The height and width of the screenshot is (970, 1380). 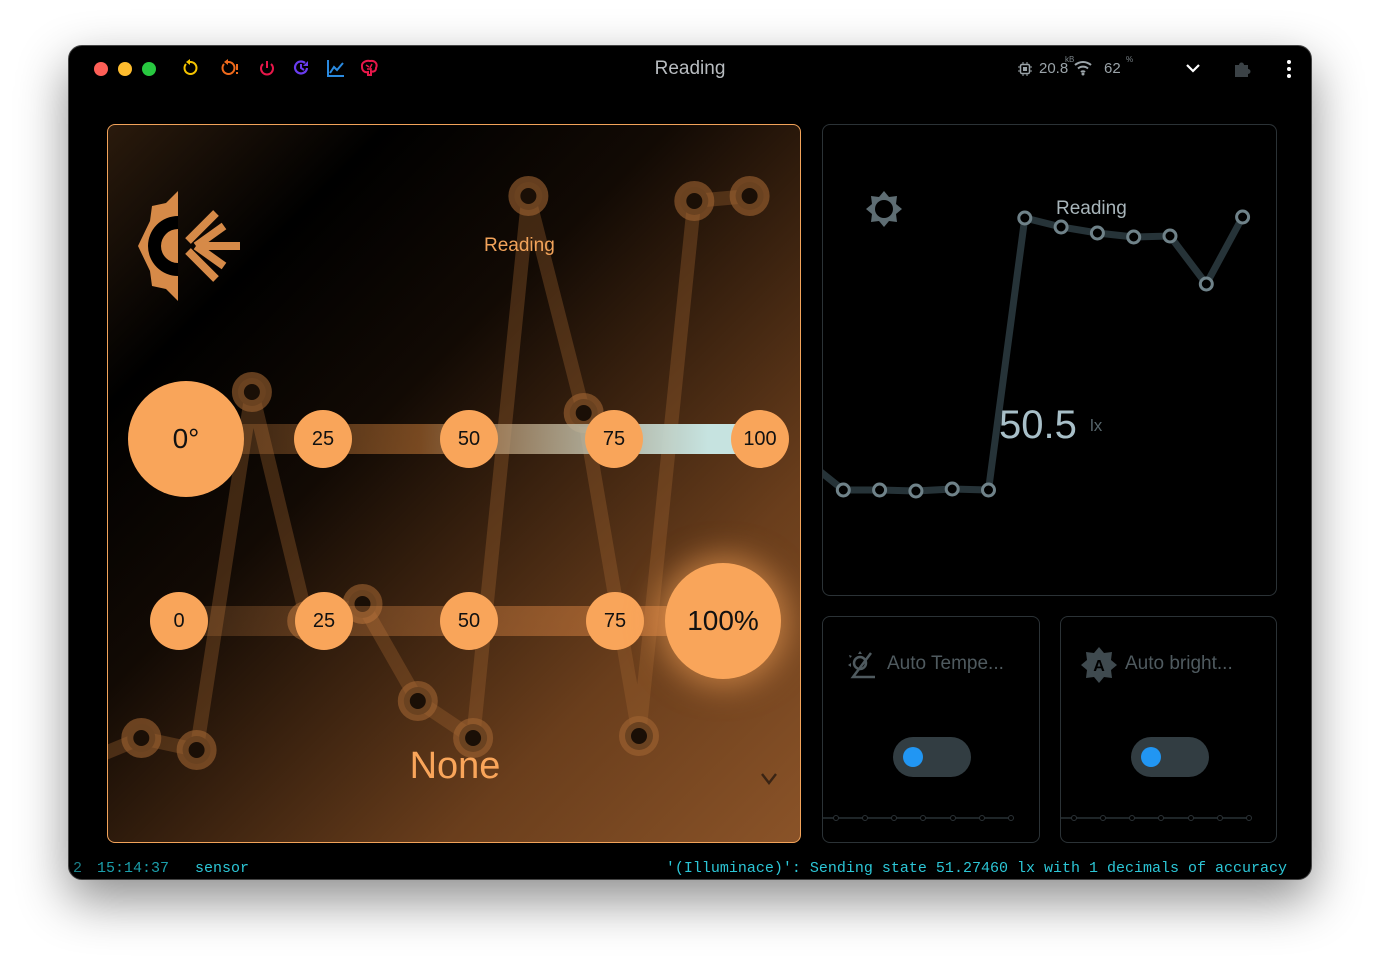 What do you see at coordinates (1112, 68) in the screenshot?
I see `wifi-value: 62` at bounding box center [1112, 68].